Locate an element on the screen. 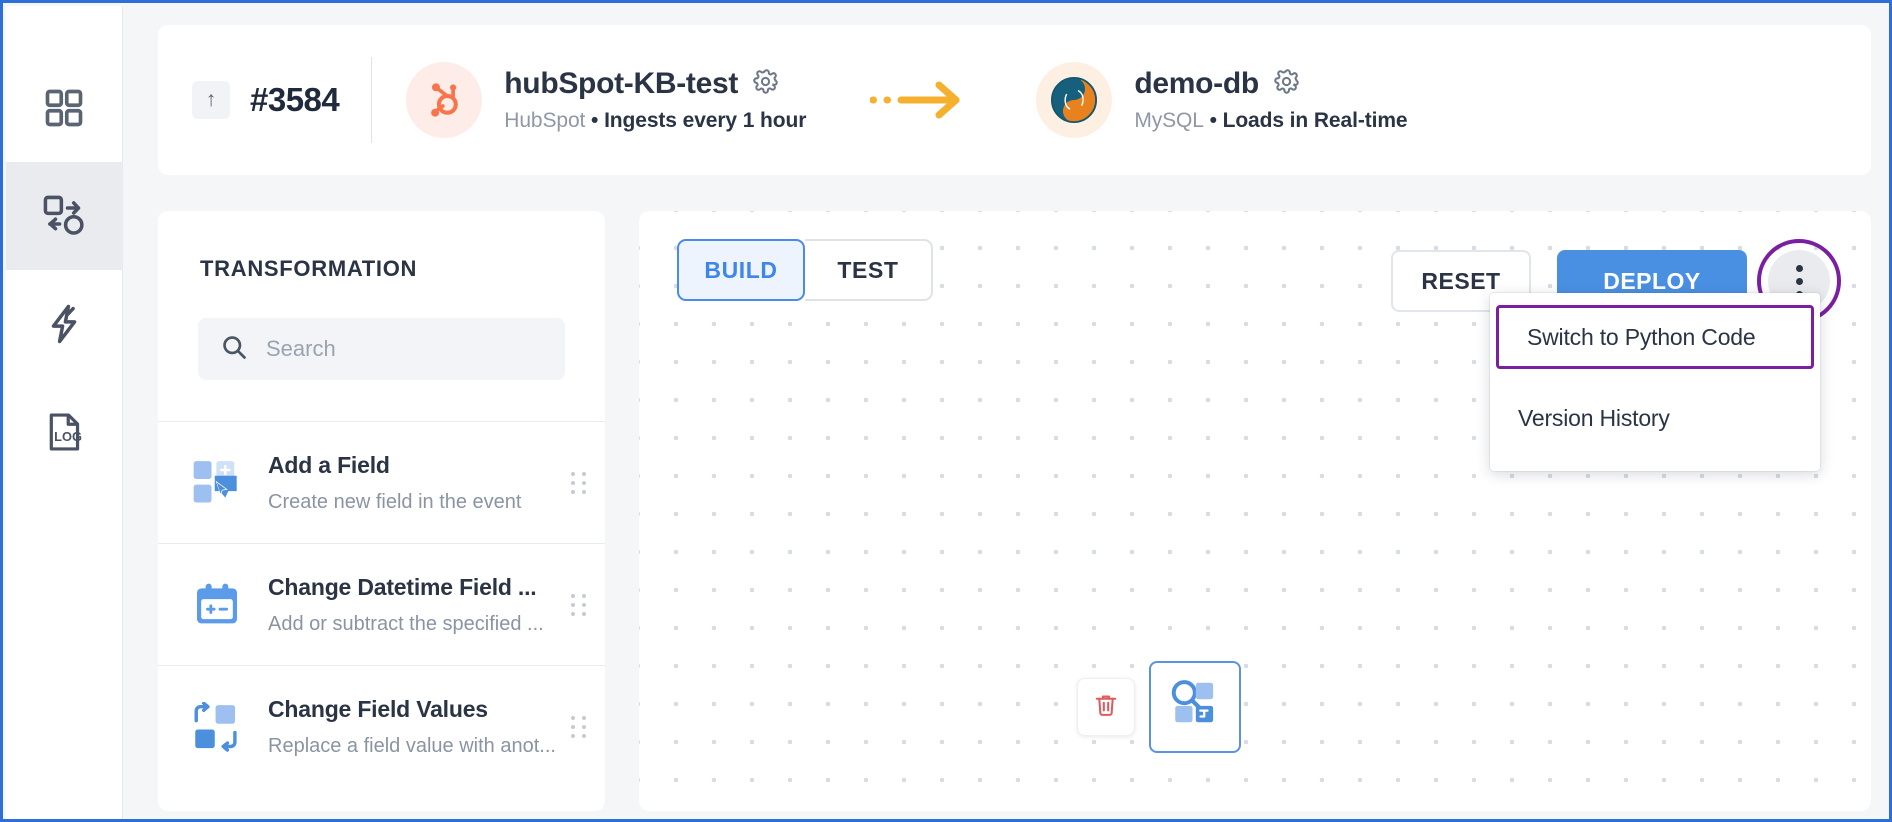 This screenshot has width=1892, height=822. pipeline-direction-badge: ↑ is located at coordinates (211, 100).